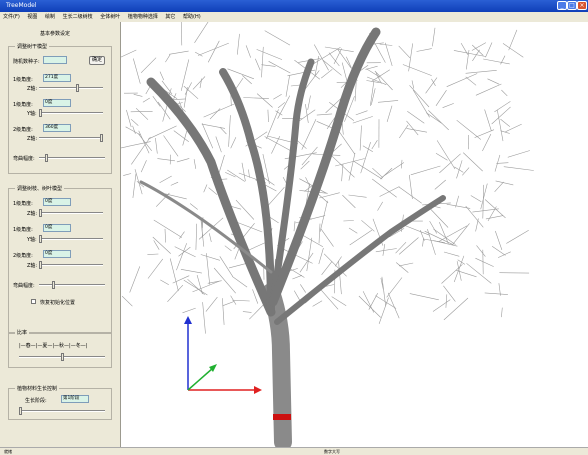  Describe the element at coordinates (32, 46) in the screenshot. I see `trunk-group-label: 调整树干模型` at that location.